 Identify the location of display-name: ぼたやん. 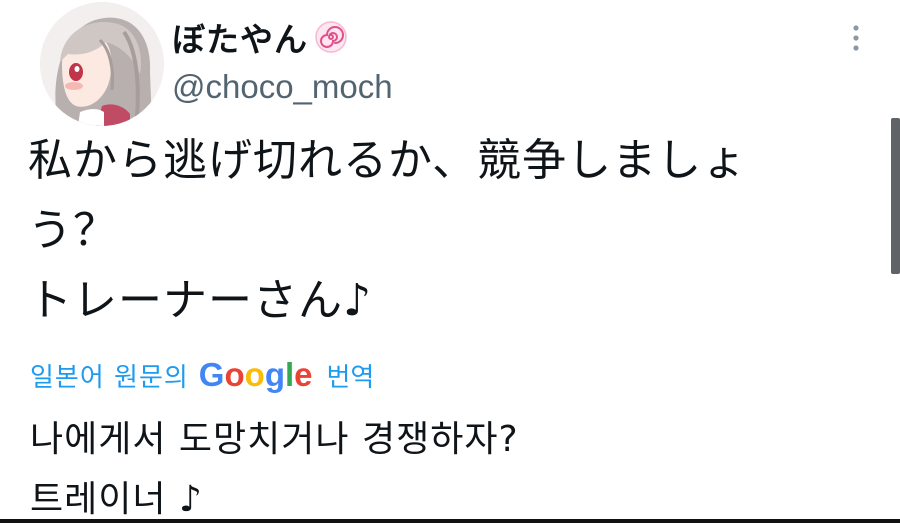
(240, 37).